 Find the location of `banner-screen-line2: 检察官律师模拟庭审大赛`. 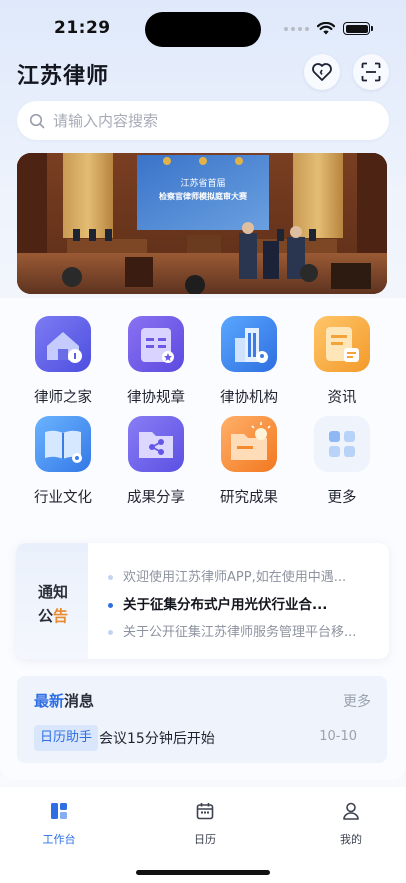

banner-screen-line2: 检察官律师模拟庭审大赛 is located at coordinates (203, 196).